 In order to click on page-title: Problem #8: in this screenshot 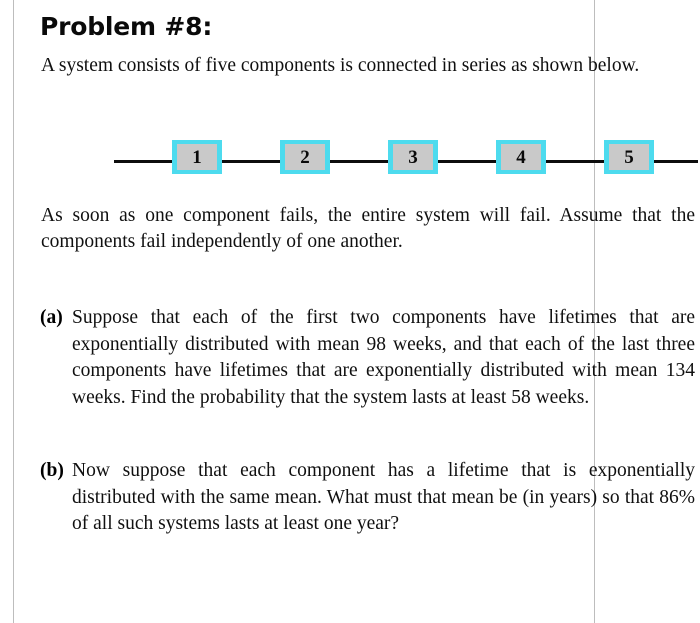, I will do `click(126, 26)`.